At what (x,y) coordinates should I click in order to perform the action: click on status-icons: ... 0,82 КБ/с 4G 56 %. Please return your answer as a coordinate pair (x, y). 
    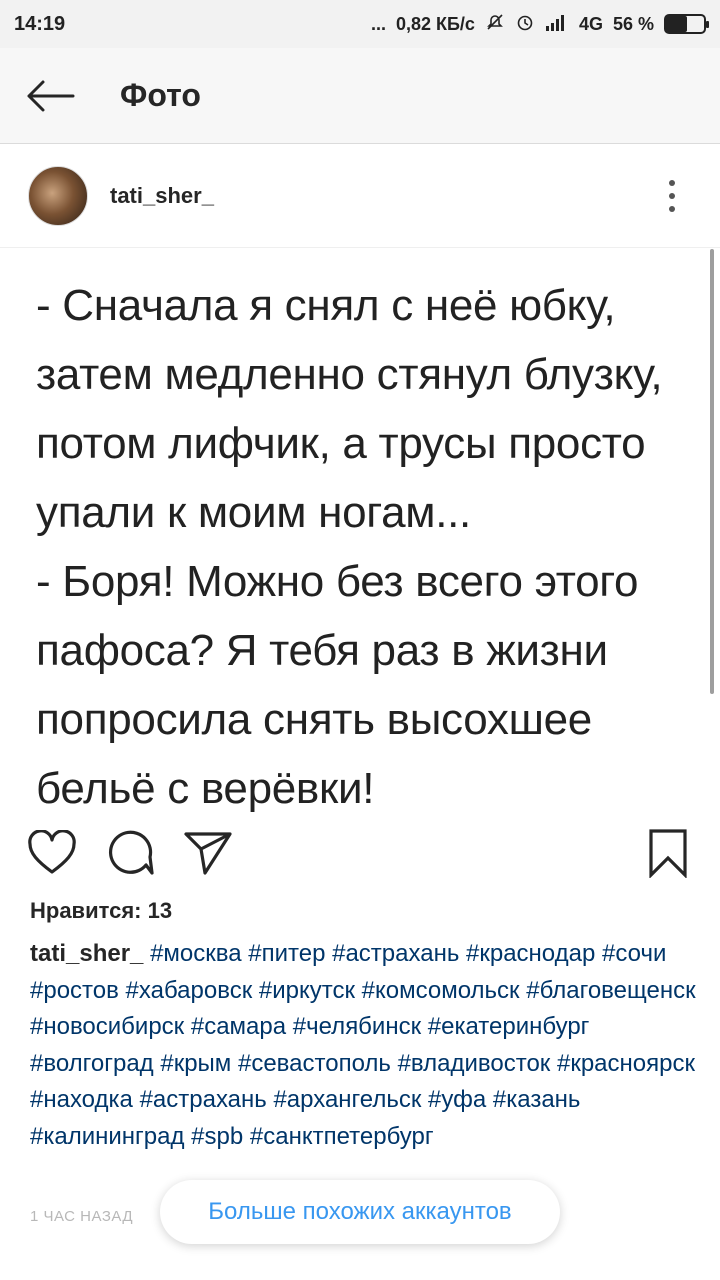
    Looking at the image, I should click on (539, 24).